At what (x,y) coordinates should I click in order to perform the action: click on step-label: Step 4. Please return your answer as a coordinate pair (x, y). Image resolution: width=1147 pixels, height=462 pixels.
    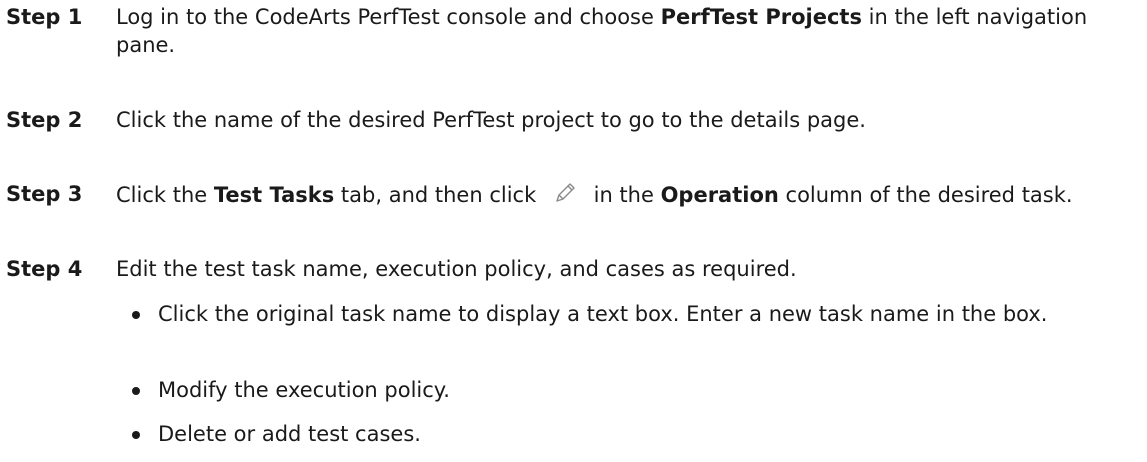
    Looking at the image, I should click on (44, 269).